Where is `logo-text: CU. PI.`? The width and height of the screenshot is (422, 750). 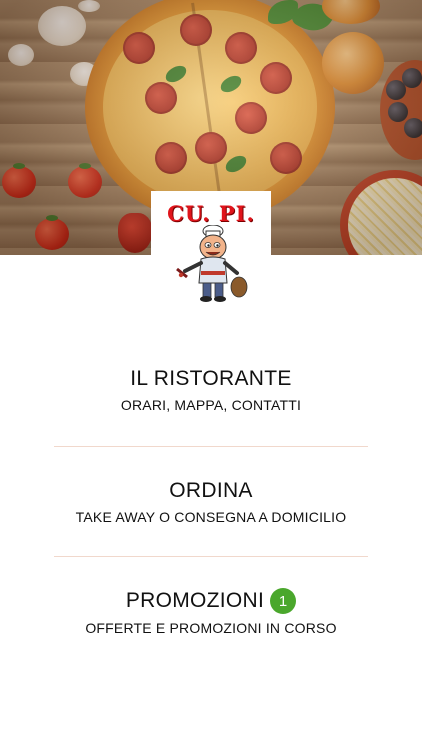 logo-text: CU. PI. is located at coordinates (211, 213).